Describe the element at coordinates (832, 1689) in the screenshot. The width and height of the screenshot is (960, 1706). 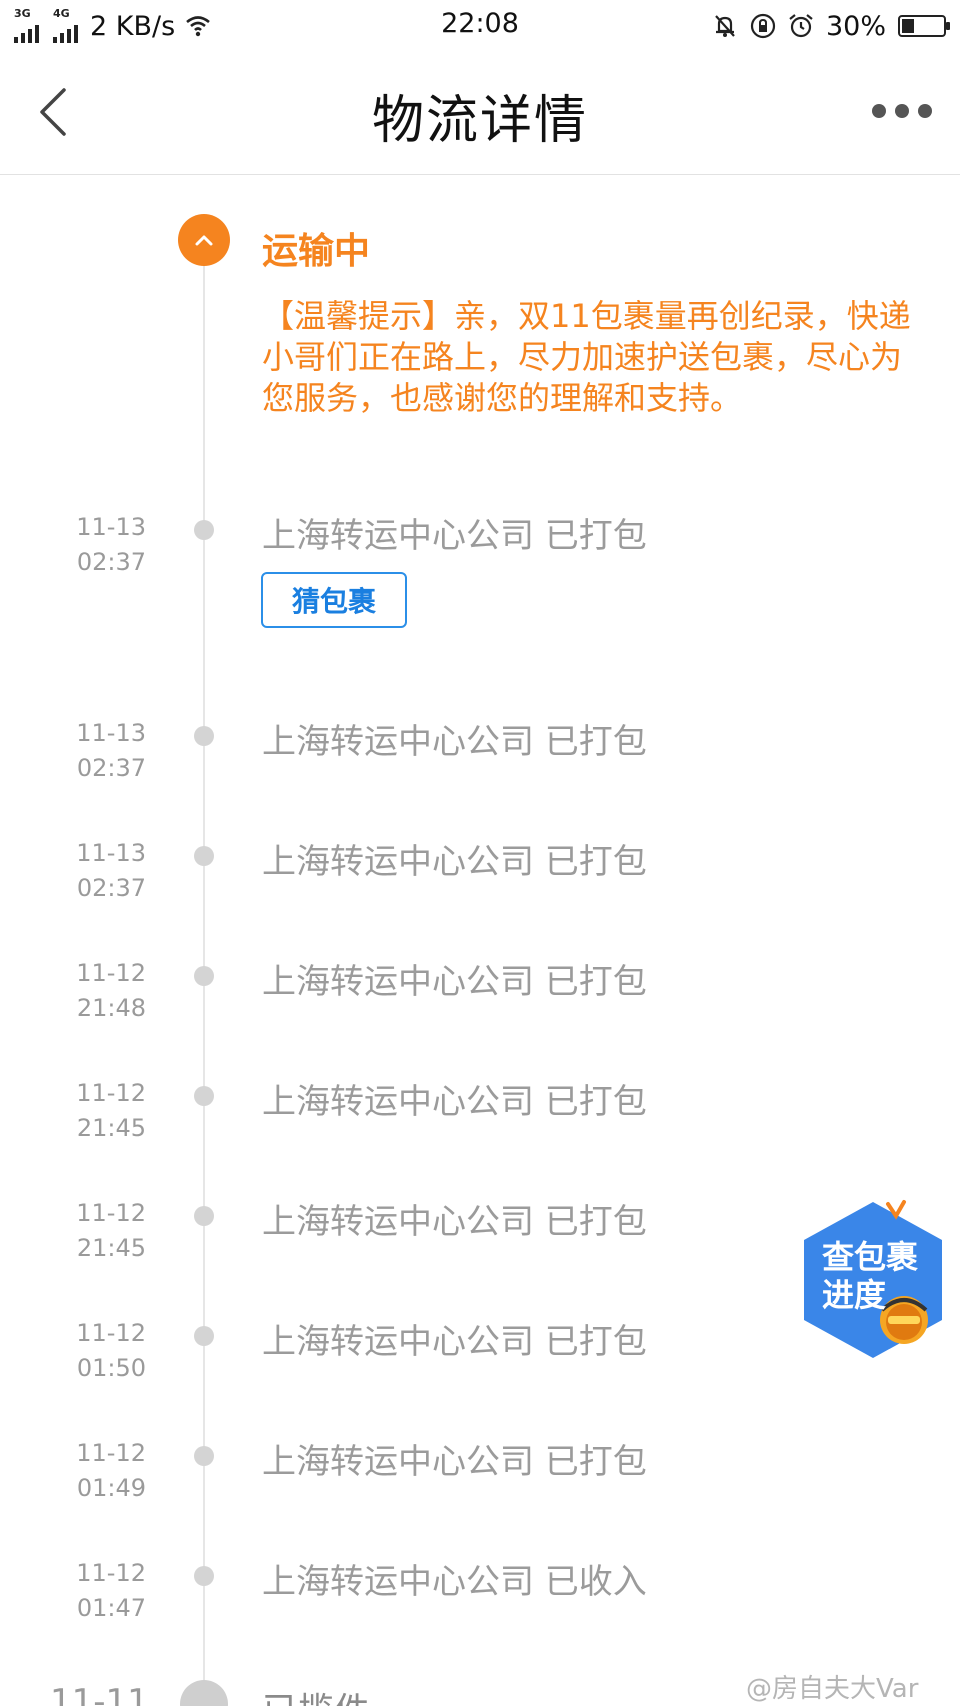
I see `watermark: @房自夫大Var` at that location.